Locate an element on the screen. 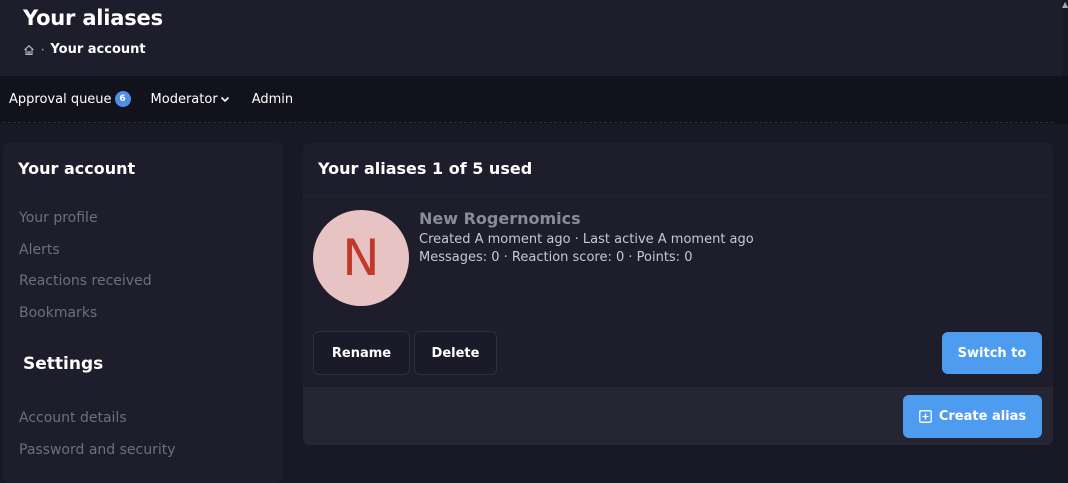 This screenshot has height=483, width=1068. scrollbar: ▲ is located at coordinates (1065, 38).